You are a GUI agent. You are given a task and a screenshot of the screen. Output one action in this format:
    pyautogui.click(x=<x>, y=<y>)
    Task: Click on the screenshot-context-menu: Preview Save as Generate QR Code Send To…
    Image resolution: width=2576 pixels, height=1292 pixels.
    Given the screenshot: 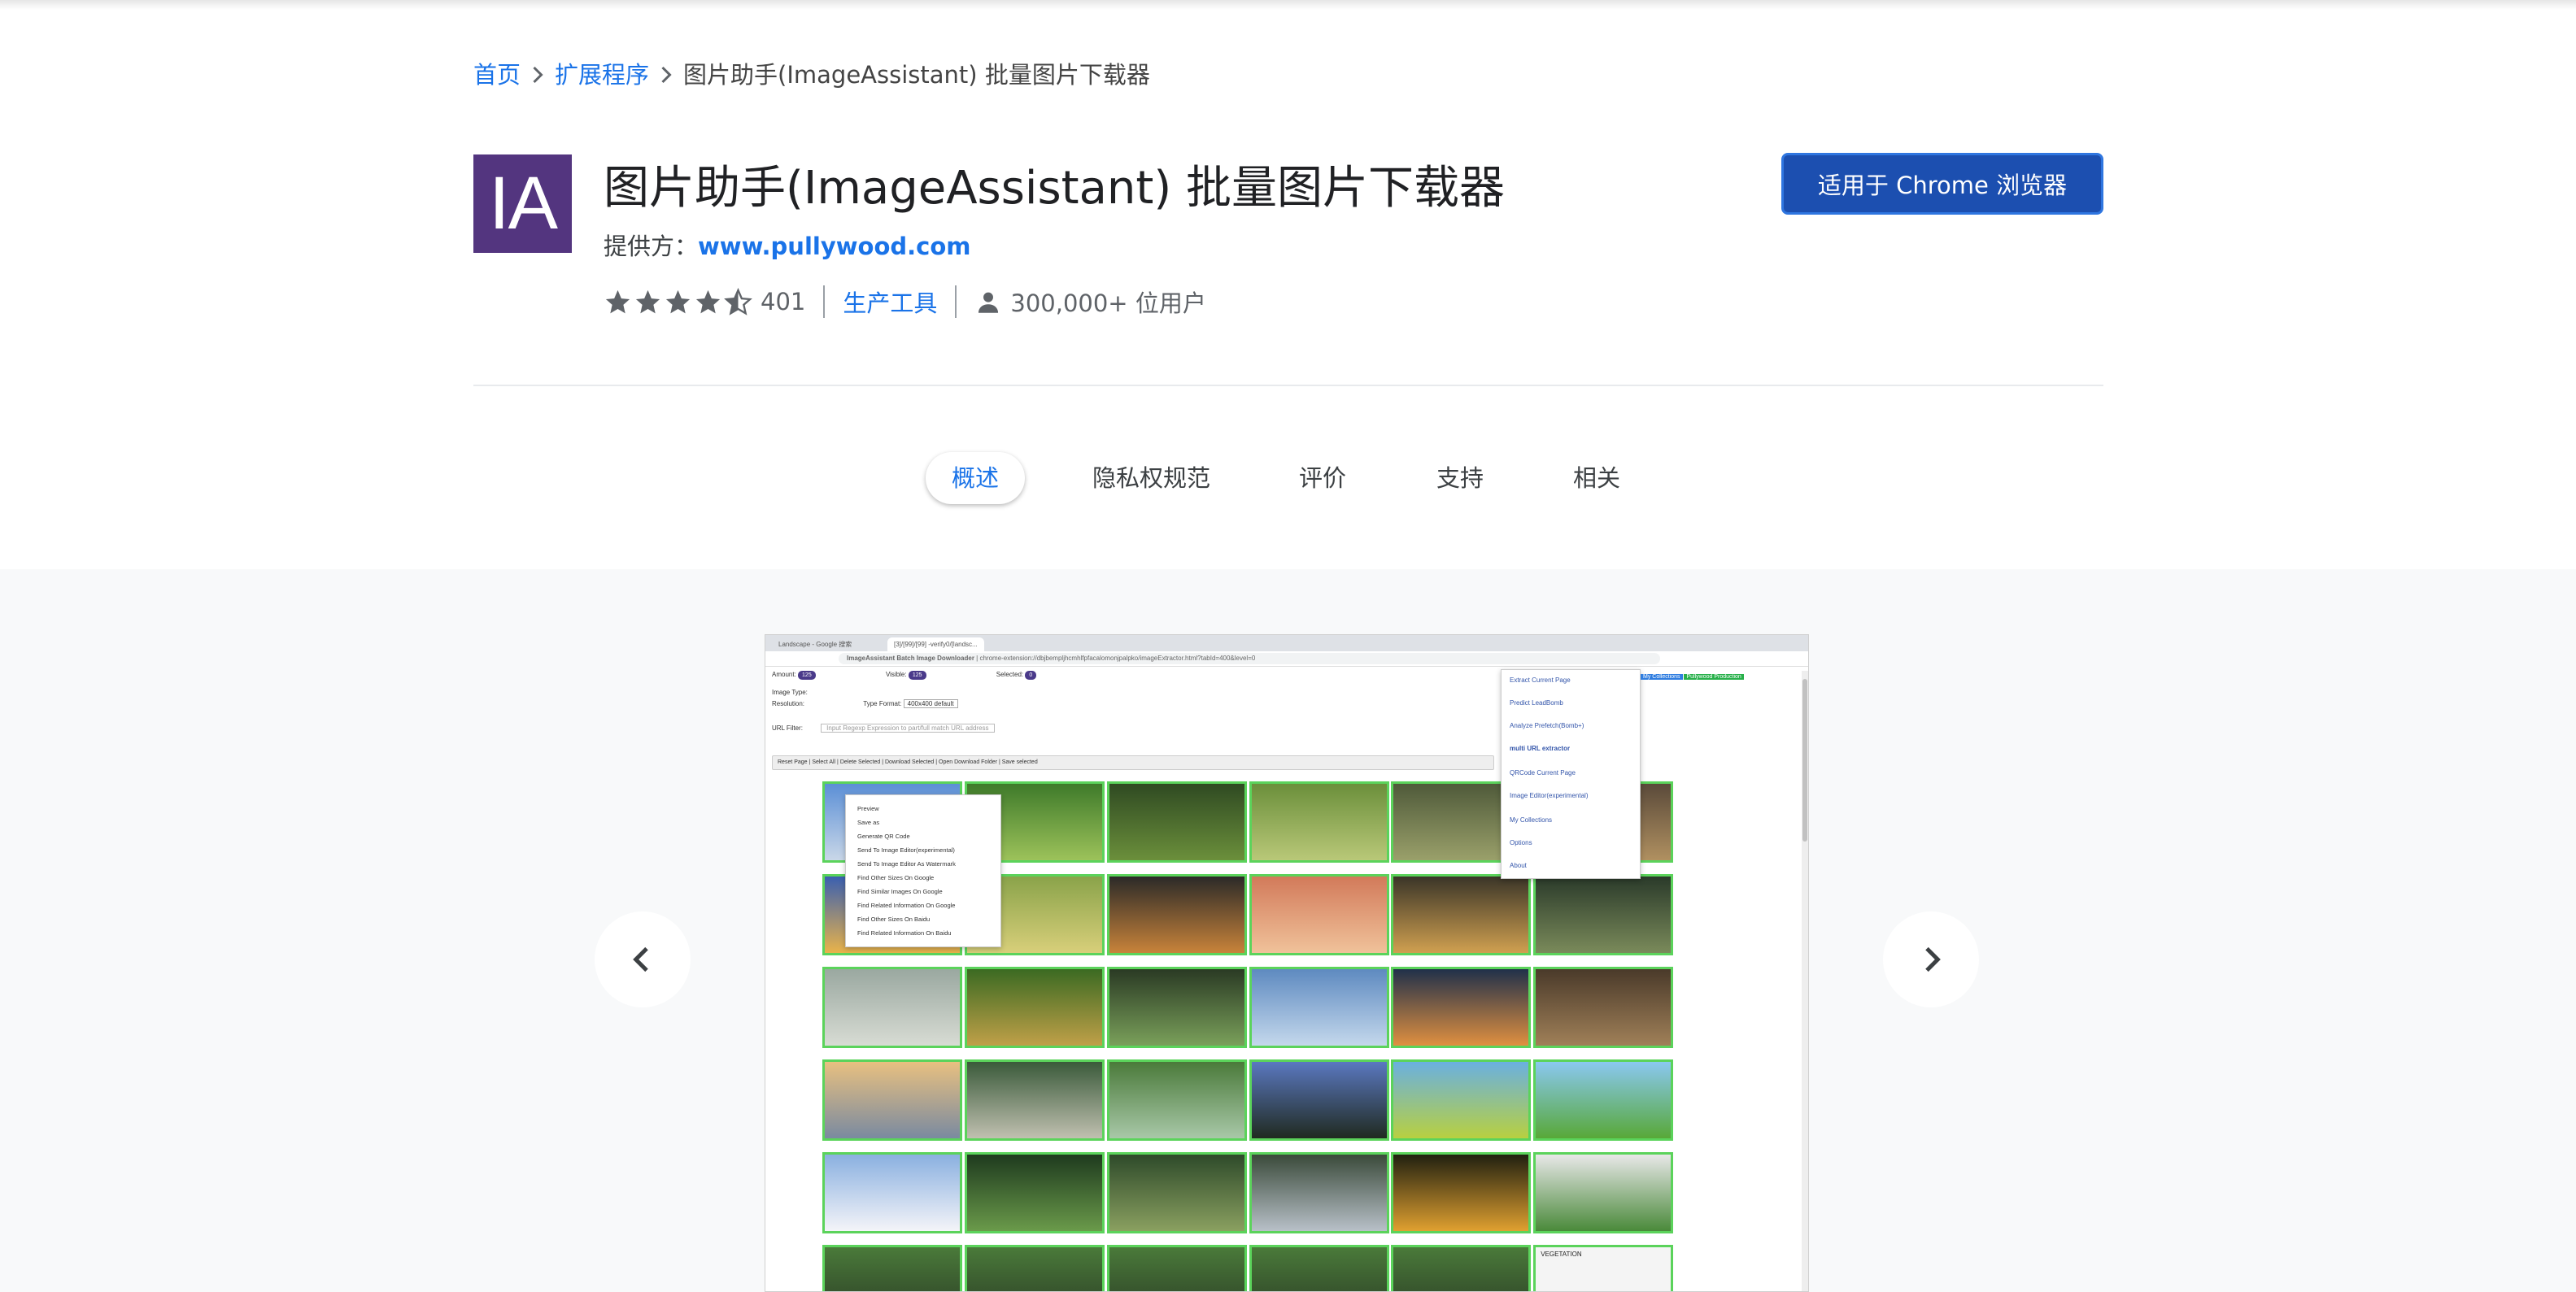 What is the action you would take?
    pyautogui.click(x=923, y=870)
    